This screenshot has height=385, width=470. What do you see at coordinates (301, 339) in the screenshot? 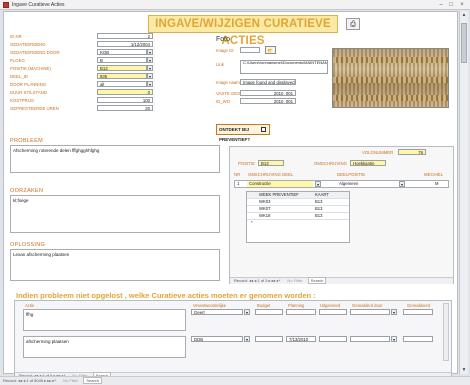
I see `planning-field: 7/13/2010` at bounding box center [301, 339].